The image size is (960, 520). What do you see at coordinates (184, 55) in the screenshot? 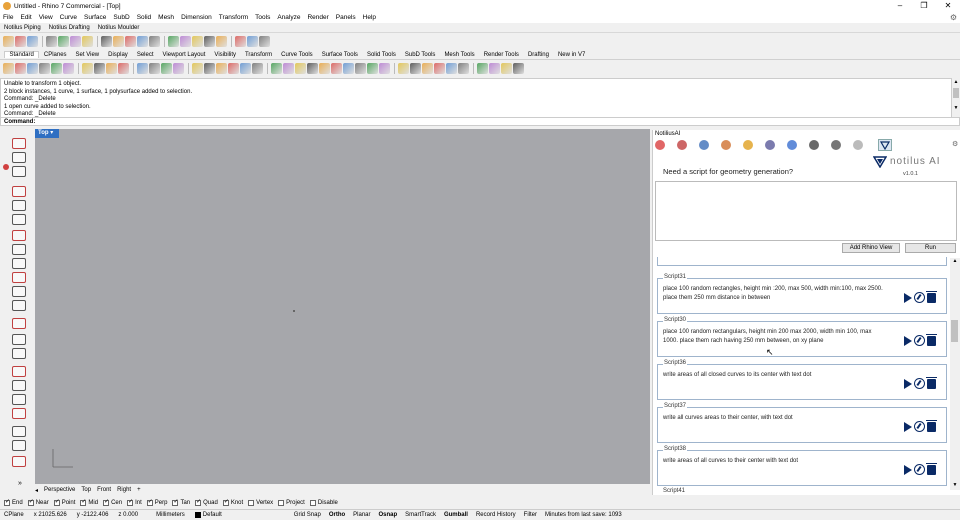
I see `toolbar-tab-viewport-layout: Viewport Layout` at bounding box center [184, 55].